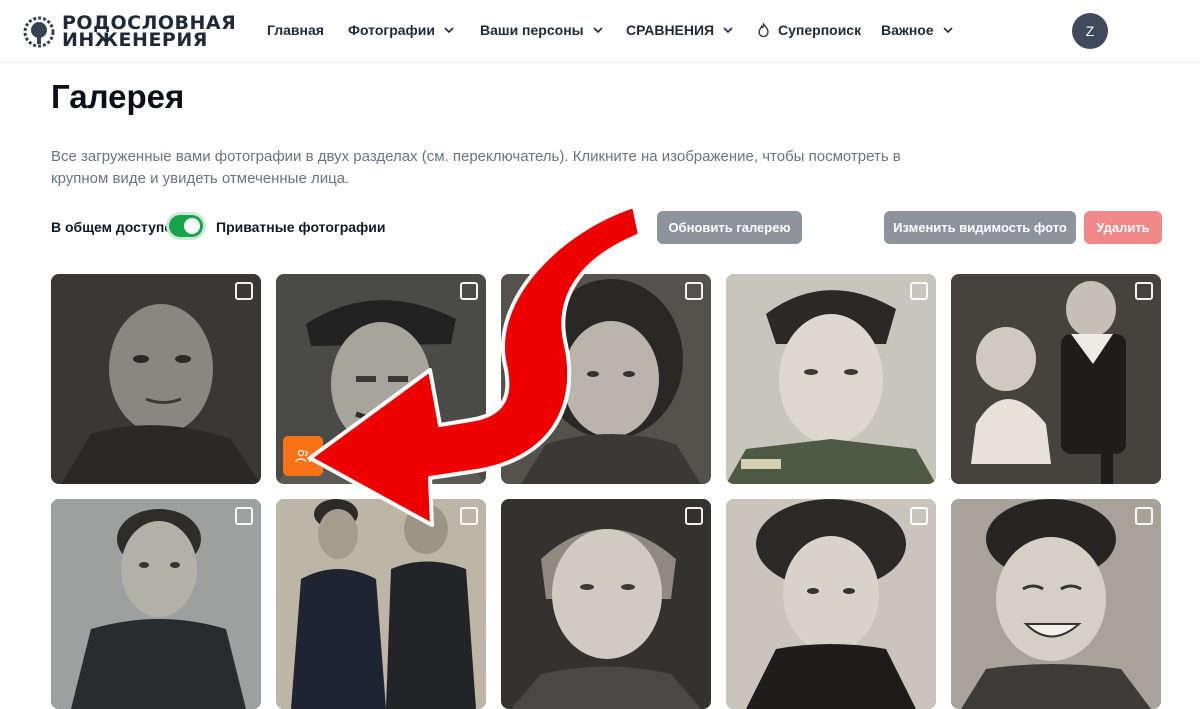  I want to click on public-label: В общем доступе, so click(112, 227).